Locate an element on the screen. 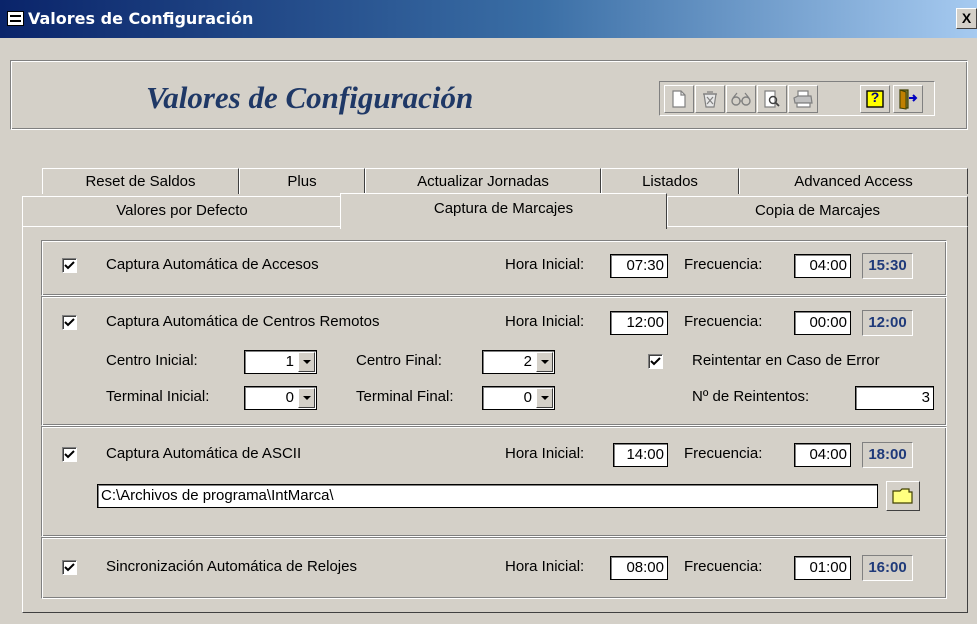  print-button is located at coordinates (803, 99).